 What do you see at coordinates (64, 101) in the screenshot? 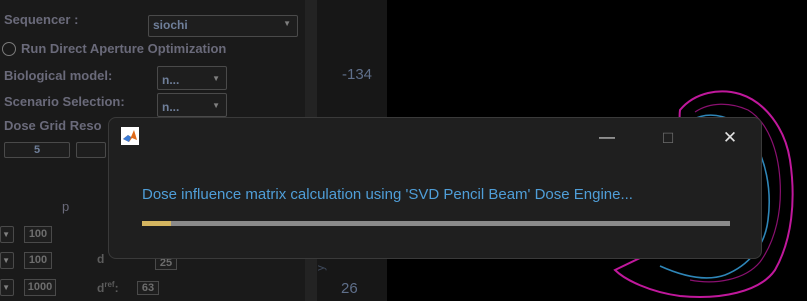
I see `scenario-label: Scenario Selection:` at bounding box center [64, 101].